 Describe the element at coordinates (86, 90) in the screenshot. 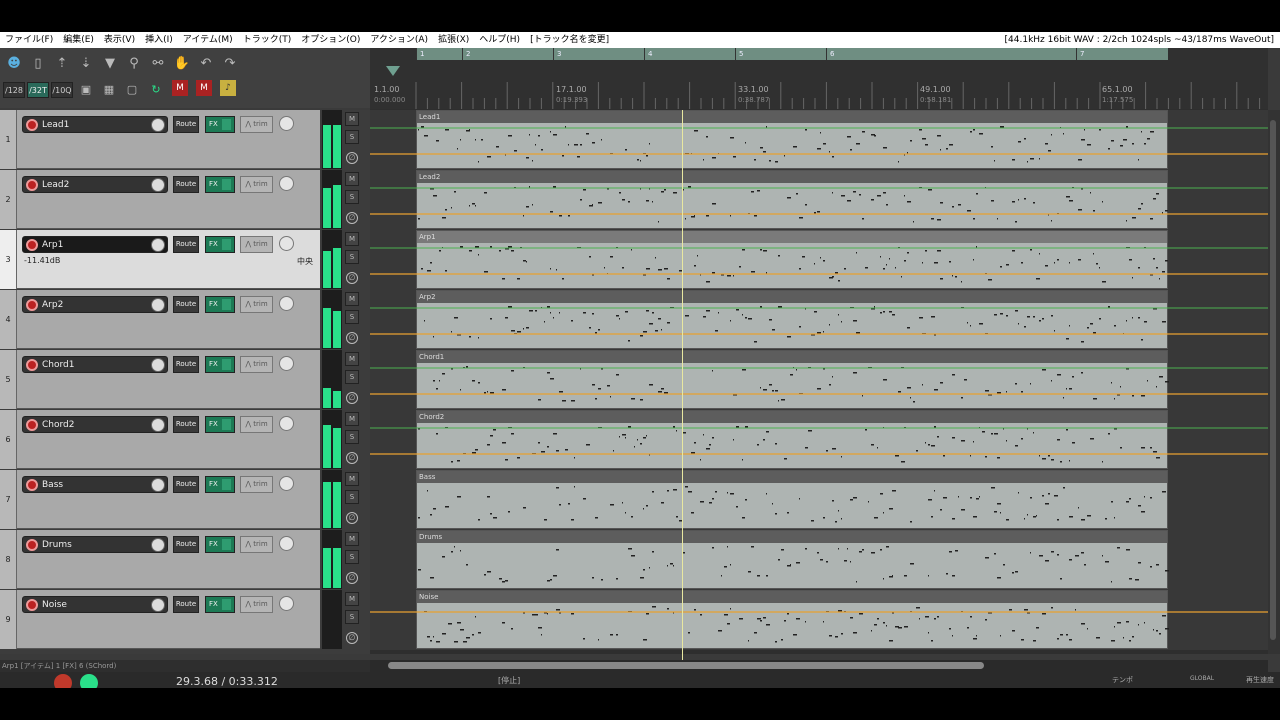

I see `fx-browser-icon: ▣` at that location.